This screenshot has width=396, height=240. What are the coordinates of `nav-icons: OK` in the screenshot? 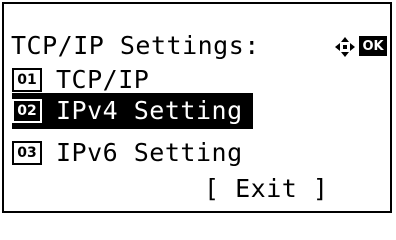 It's located at (360, 46).